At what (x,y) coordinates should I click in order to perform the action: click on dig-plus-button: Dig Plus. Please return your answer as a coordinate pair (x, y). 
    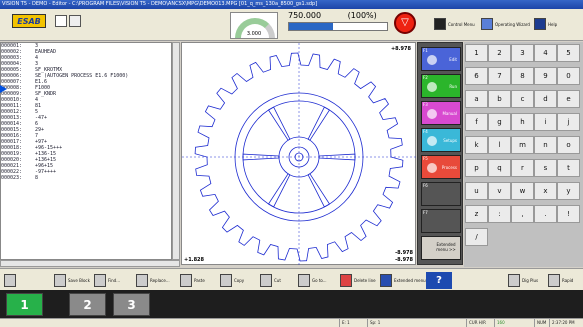
    Looking at the image, I should click on (523, 280).